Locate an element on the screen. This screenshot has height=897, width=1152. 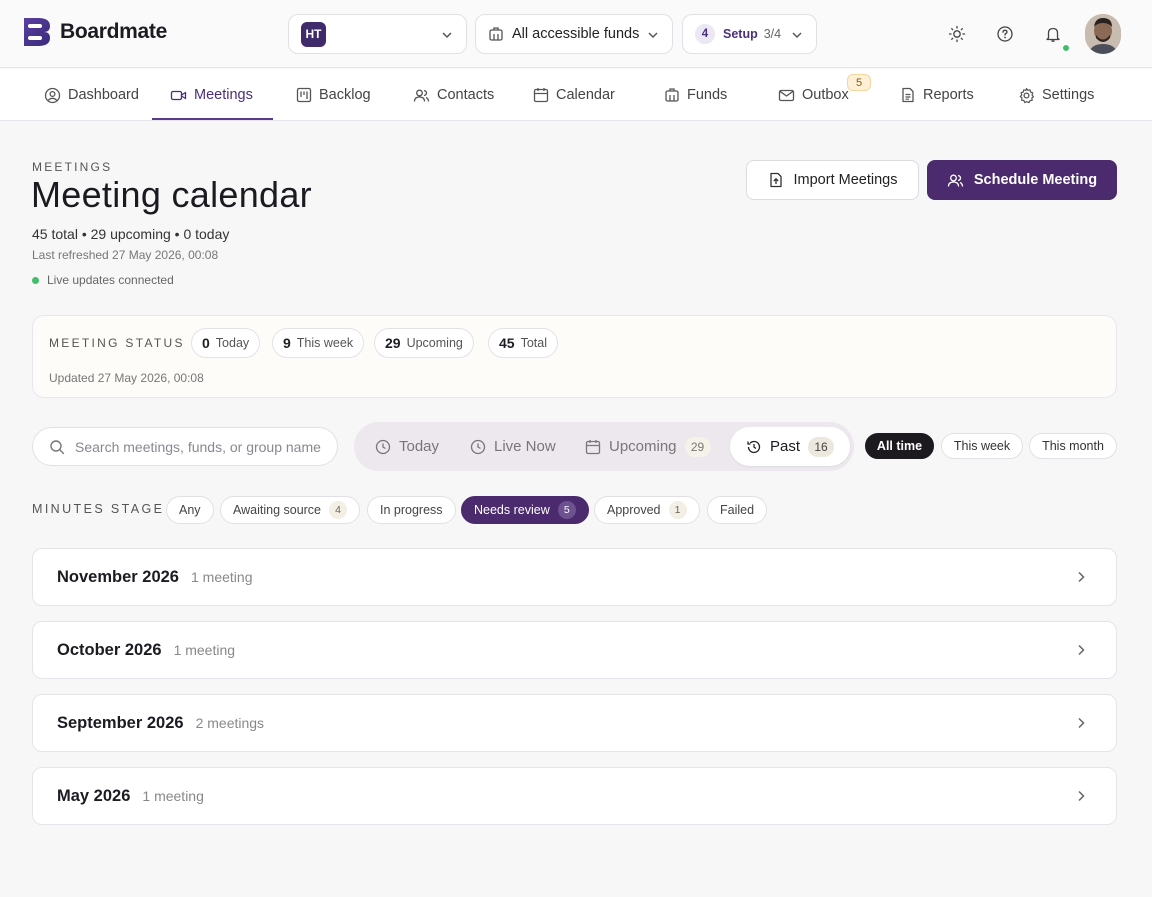
stage-chip-approved: Approved 1 is located at coordinates (647, 510).